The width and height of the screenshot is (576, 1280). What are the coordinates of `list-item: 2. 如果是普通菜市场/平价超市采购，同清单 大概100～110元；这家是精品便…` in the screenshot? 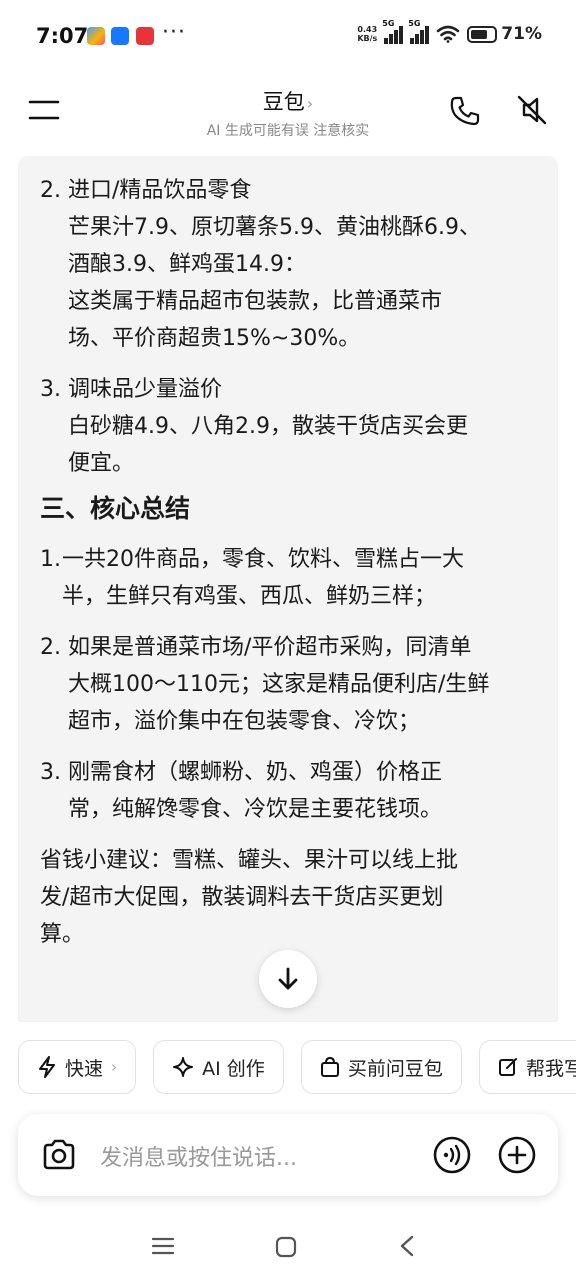 It's located at (265, 684).